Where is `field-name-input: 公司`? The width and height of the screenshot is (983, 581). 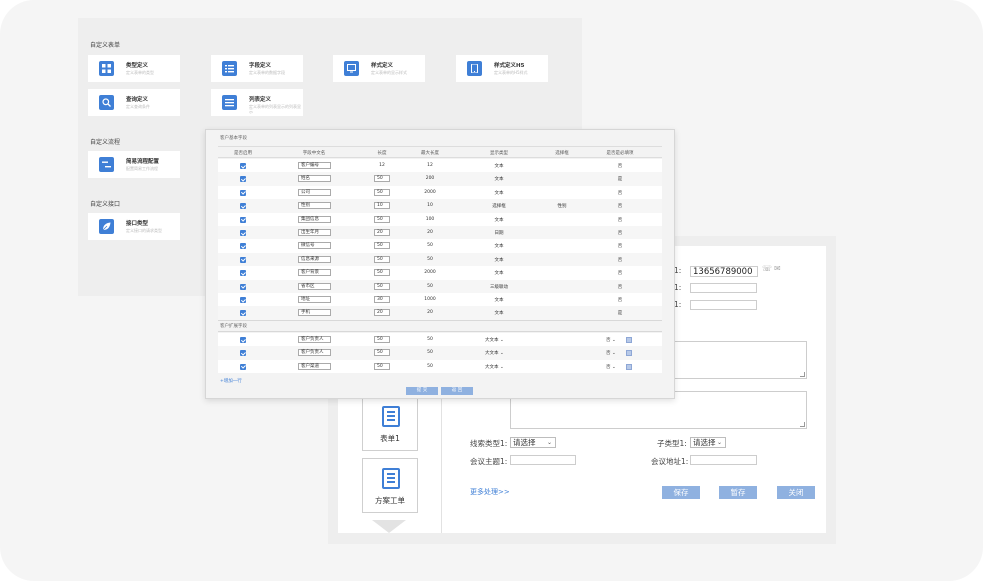
field-name-input: 公司 is located at coordinates (314, 192).